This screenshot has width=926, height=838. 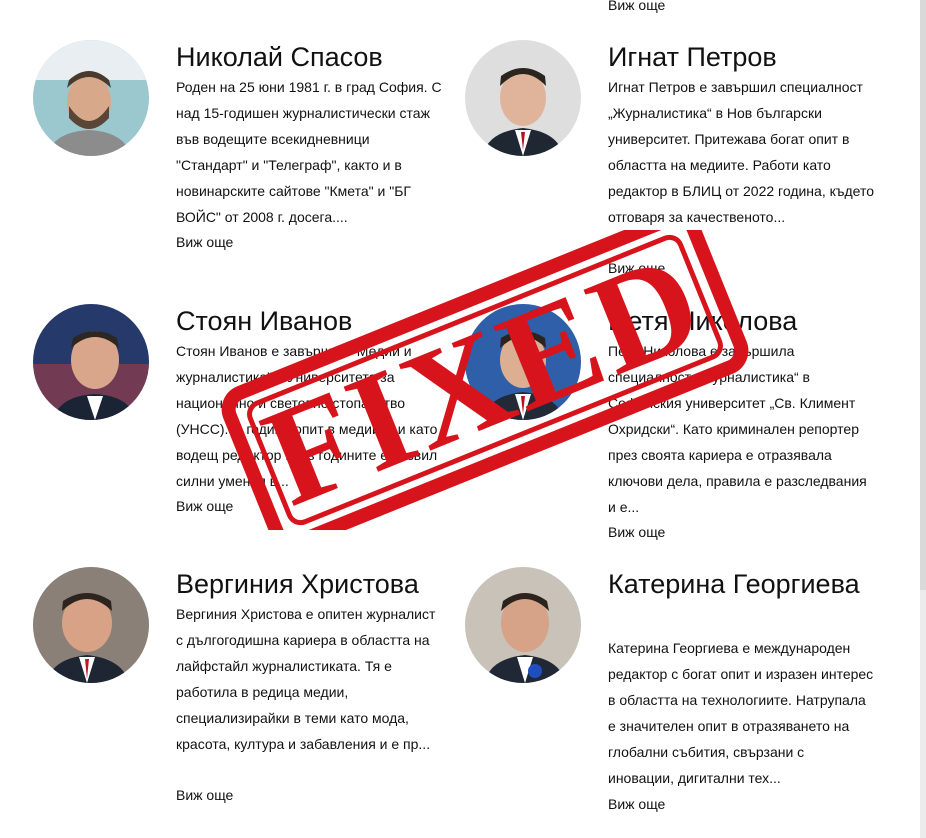 What do you see at coordinates (297, 584) in the screenshot?
I see `author-name: Вергиния Христова` at bounding box center [297, 584].